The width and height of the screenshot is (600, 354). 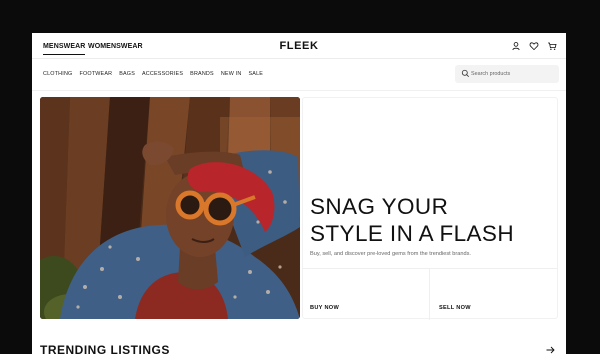 I want to click on nav-item-sale: SALE, so click(x=256, y=76).